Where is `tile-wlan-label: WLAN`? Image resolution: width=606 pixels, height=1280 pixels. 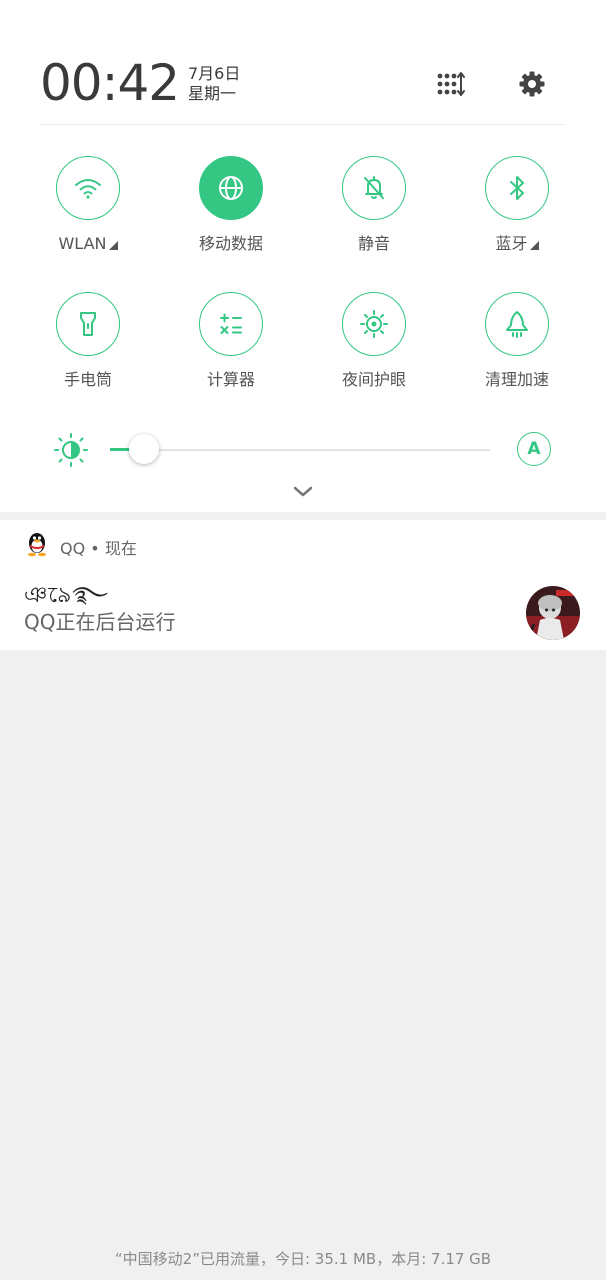
tile-wlan-label: WLAN is located at coordinates (82, 243).